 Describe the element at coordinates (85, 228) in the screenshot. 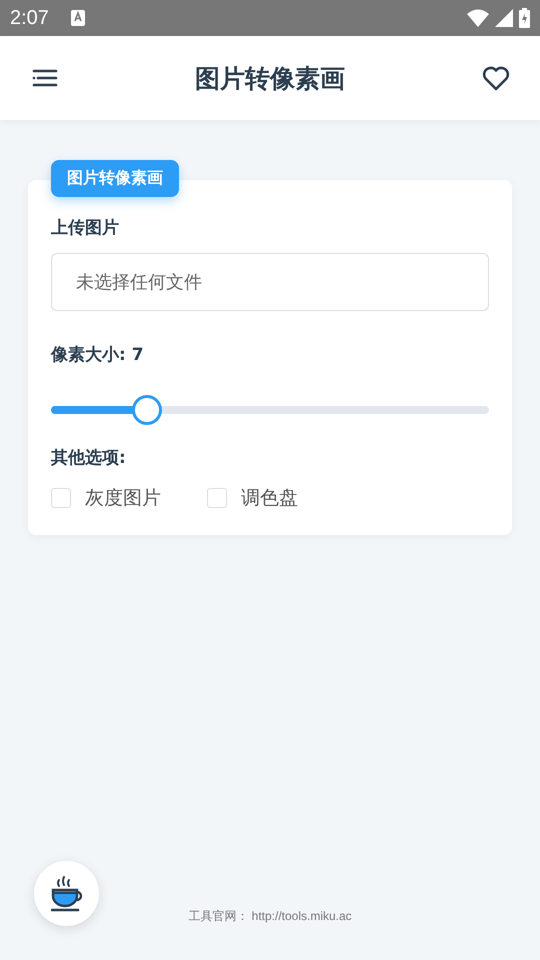

I see `upload-label: 上传图片` at that location.